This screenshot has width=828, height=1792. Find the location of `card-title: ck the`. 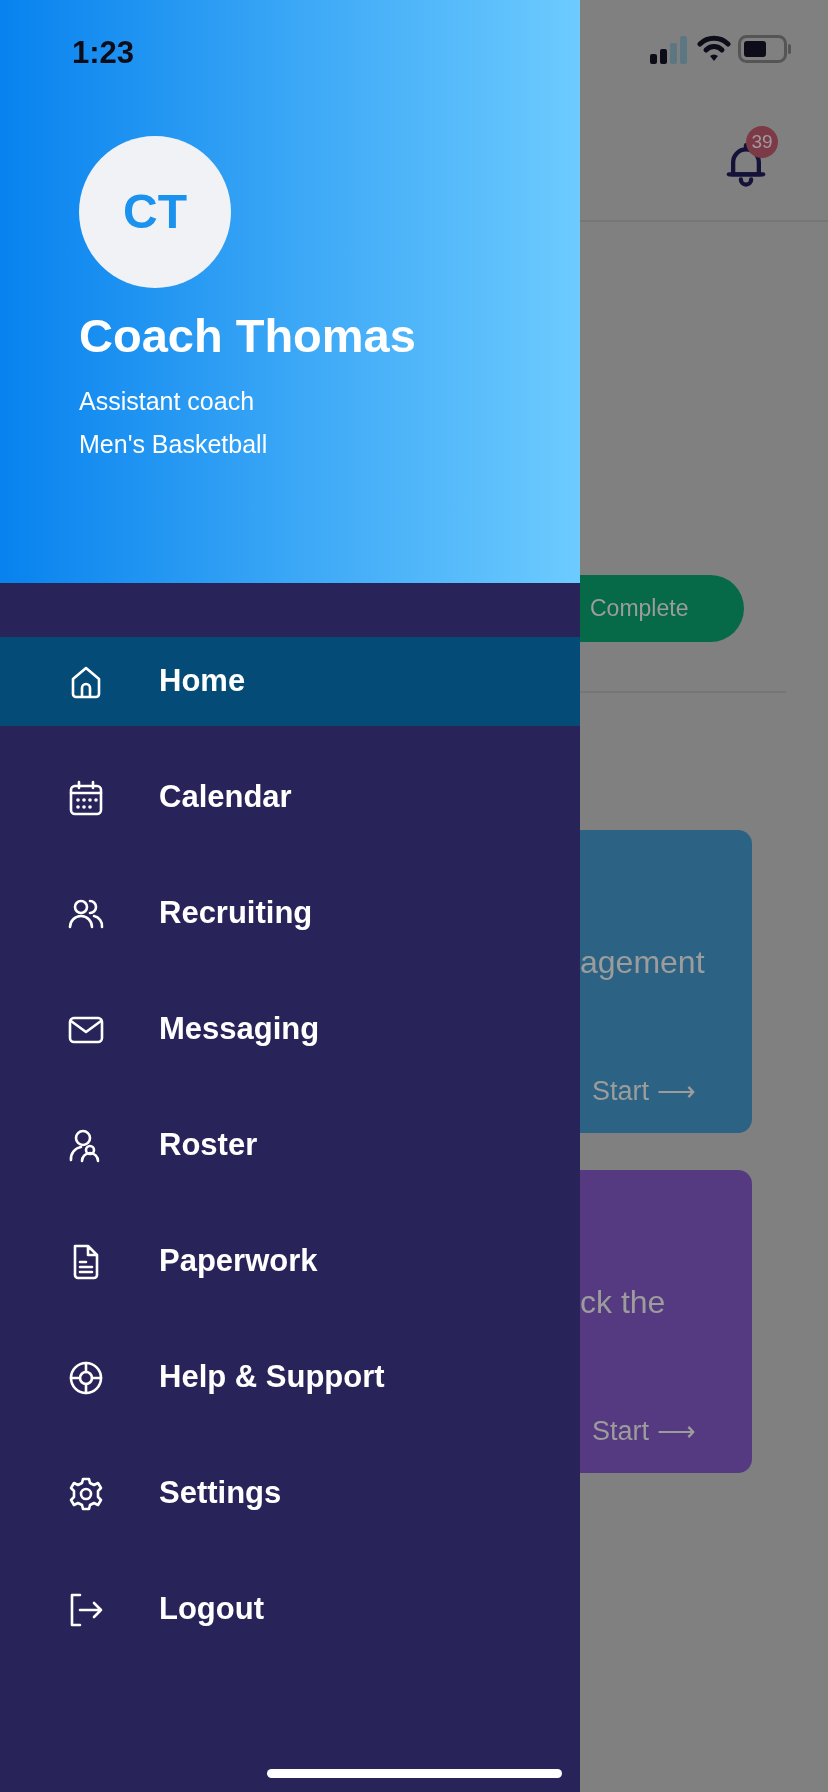

card-title: ck the is located at coordinates (623, 1302).